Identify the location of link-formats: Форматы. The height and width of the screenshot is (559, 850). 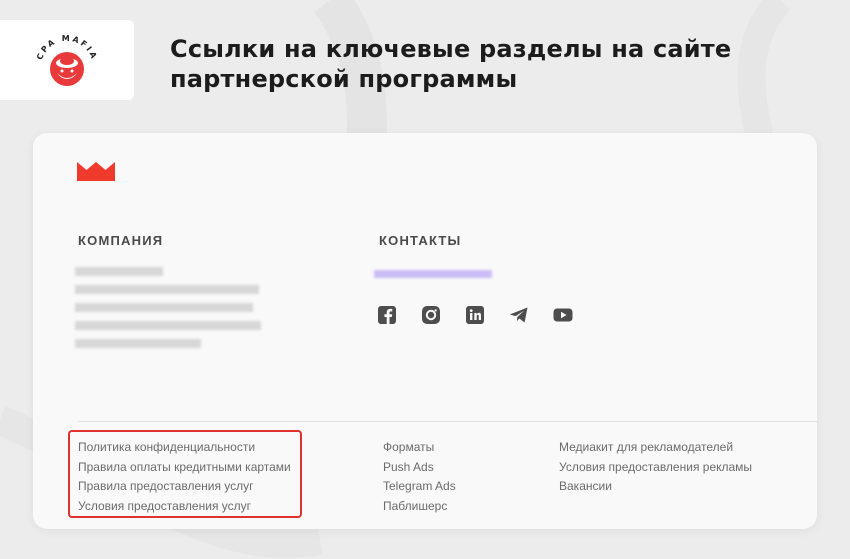
(419, 447).